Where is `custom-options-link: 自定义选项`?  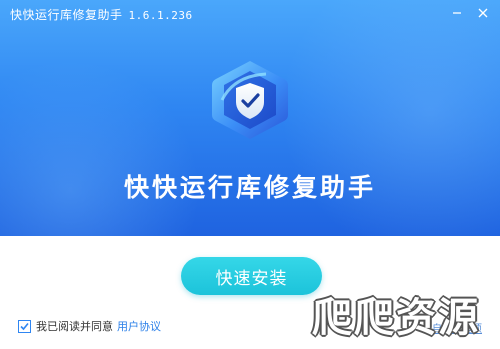 custom-options-link: 自定义选项 is located at coordinates (457, 327).